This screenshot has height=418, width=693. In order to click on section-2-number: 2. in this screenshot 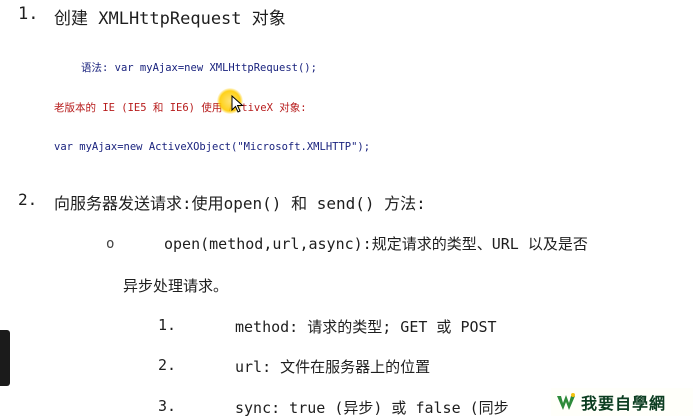, I will do `click(28, 199)`.